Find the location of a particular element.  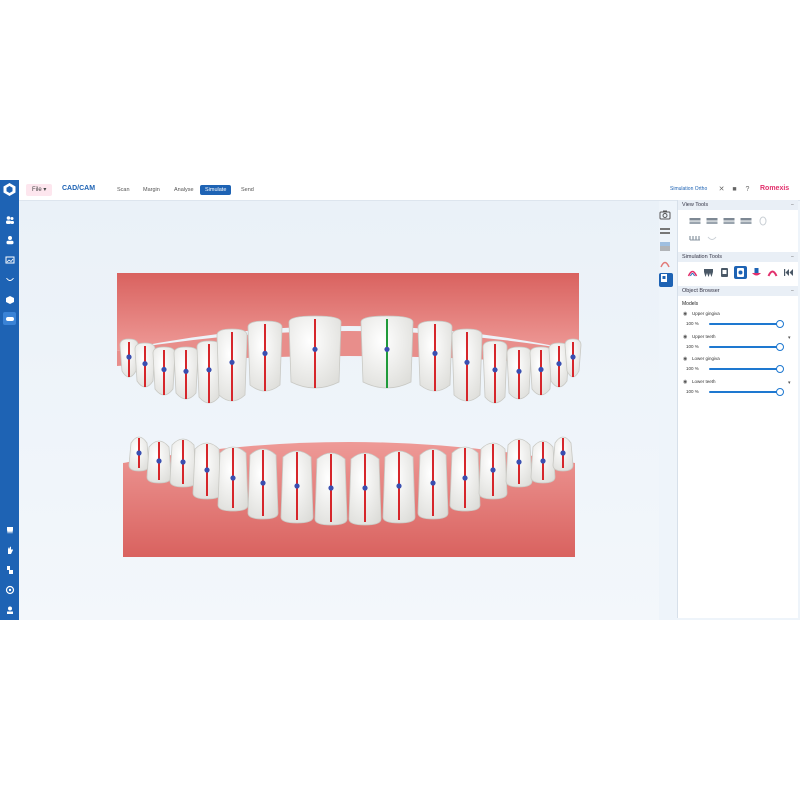

view-tools-title: View Tools is located at coordinates (695, 205).